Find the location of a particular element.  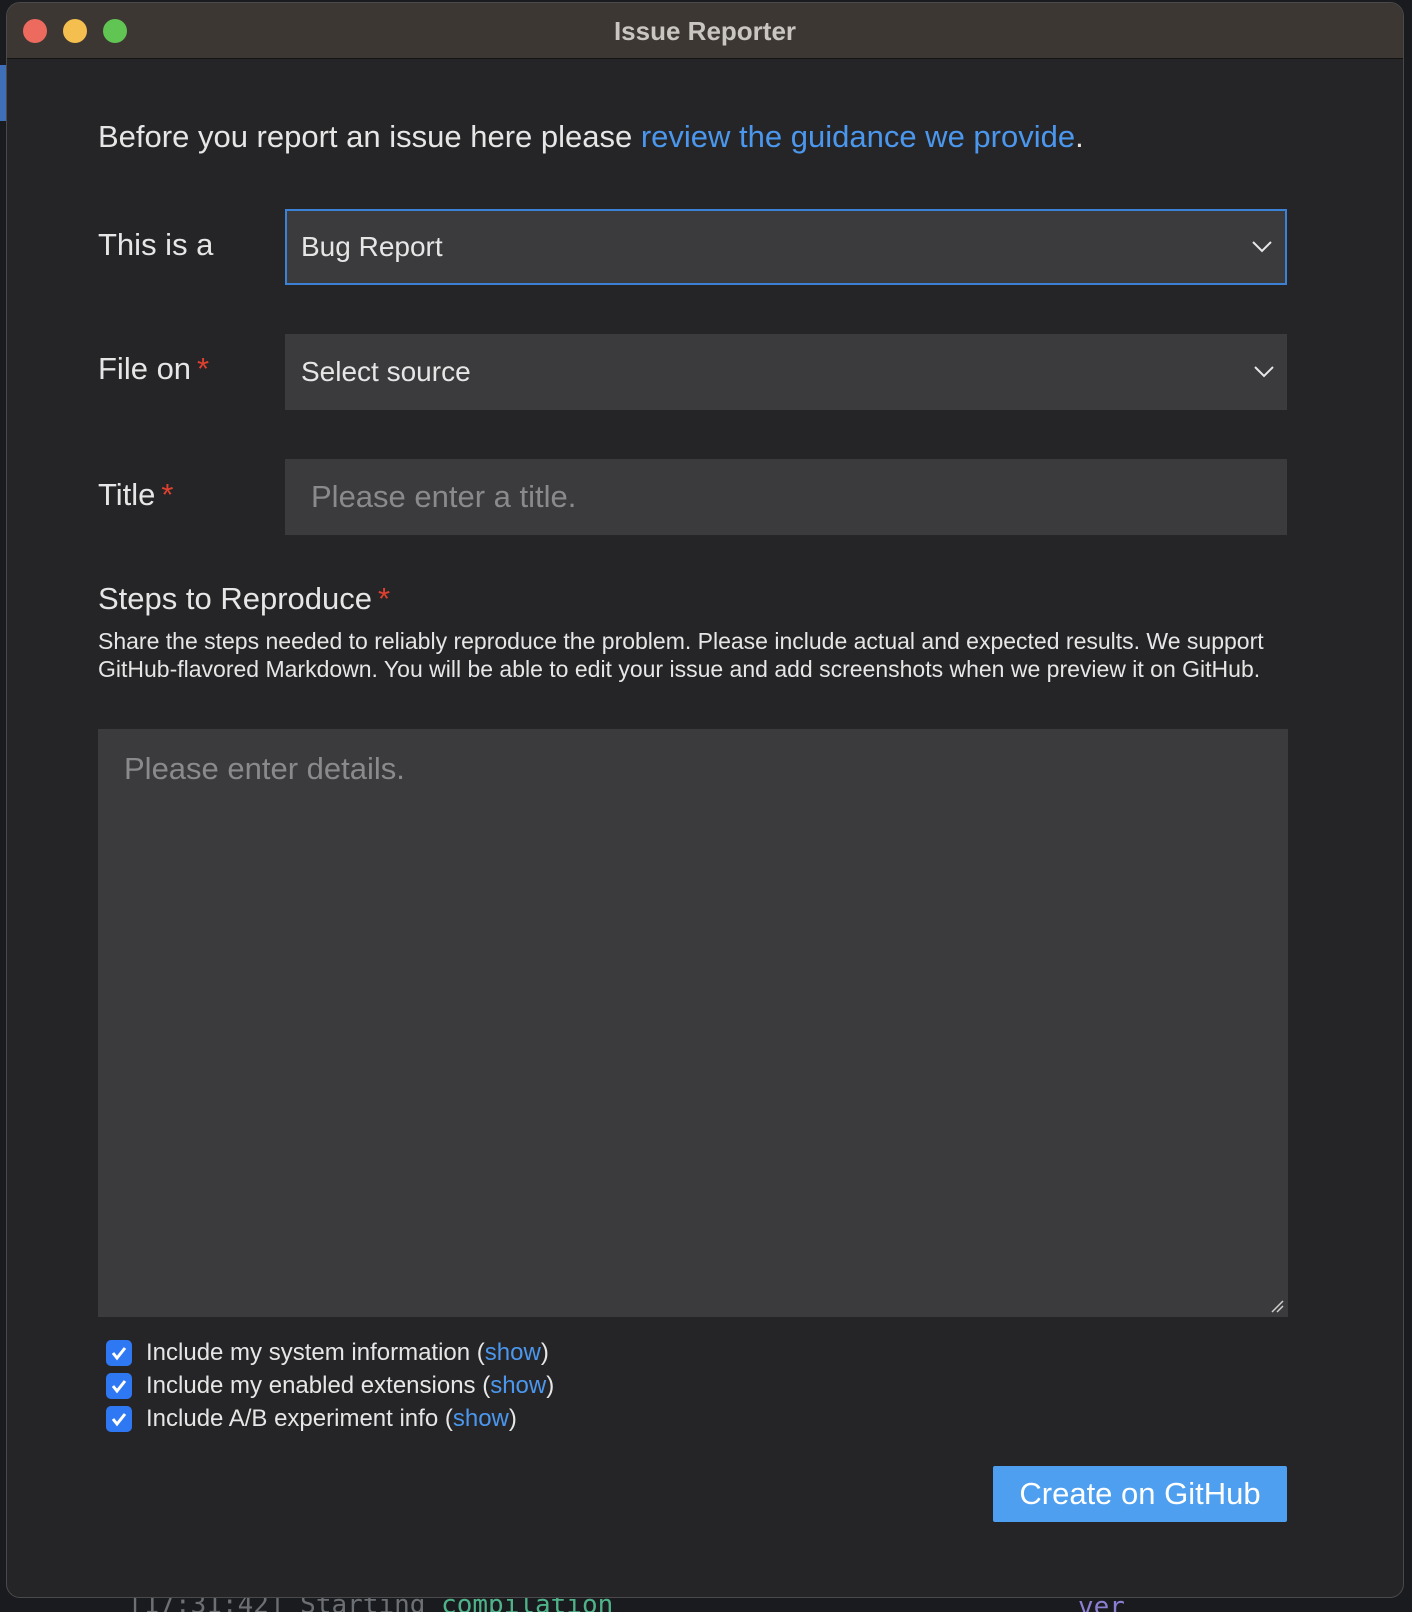

include-system-info-option: Include my system information (show) is located at coordinates (327, 1353).